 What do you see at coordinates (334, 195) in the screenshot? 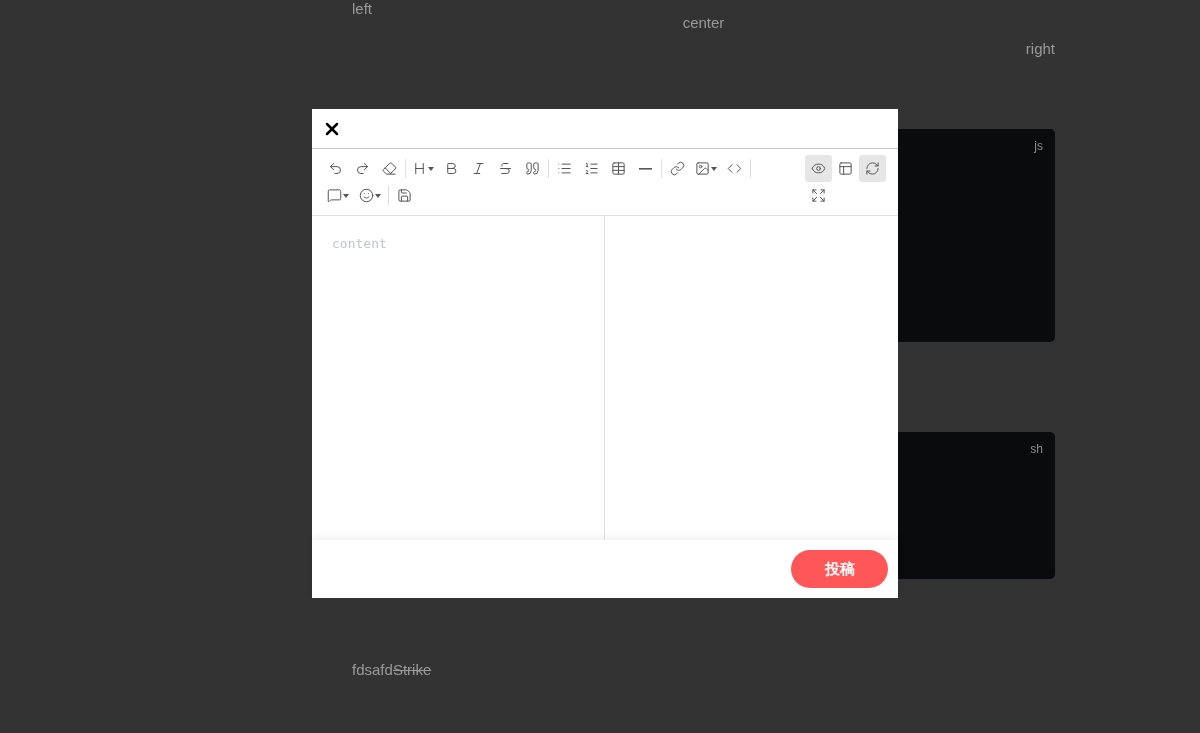
I see `comment-icon` at bounding box center [334, 195].